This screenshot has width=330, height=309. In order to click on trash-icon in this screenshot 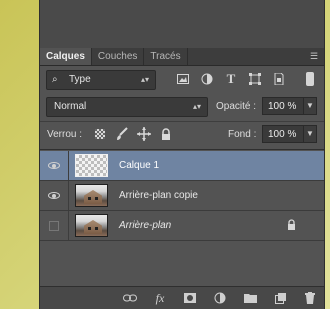, I will do `click(310, 298)`.